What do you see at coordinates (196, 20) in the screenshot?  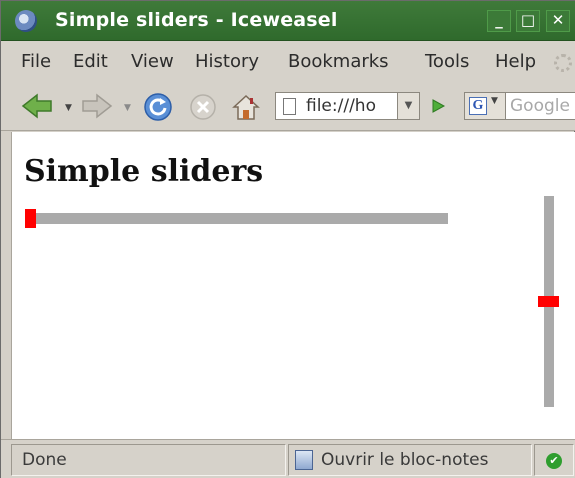 I see `window-title: Simple sliders - Iceweasel` at bounding box center [196, 20].